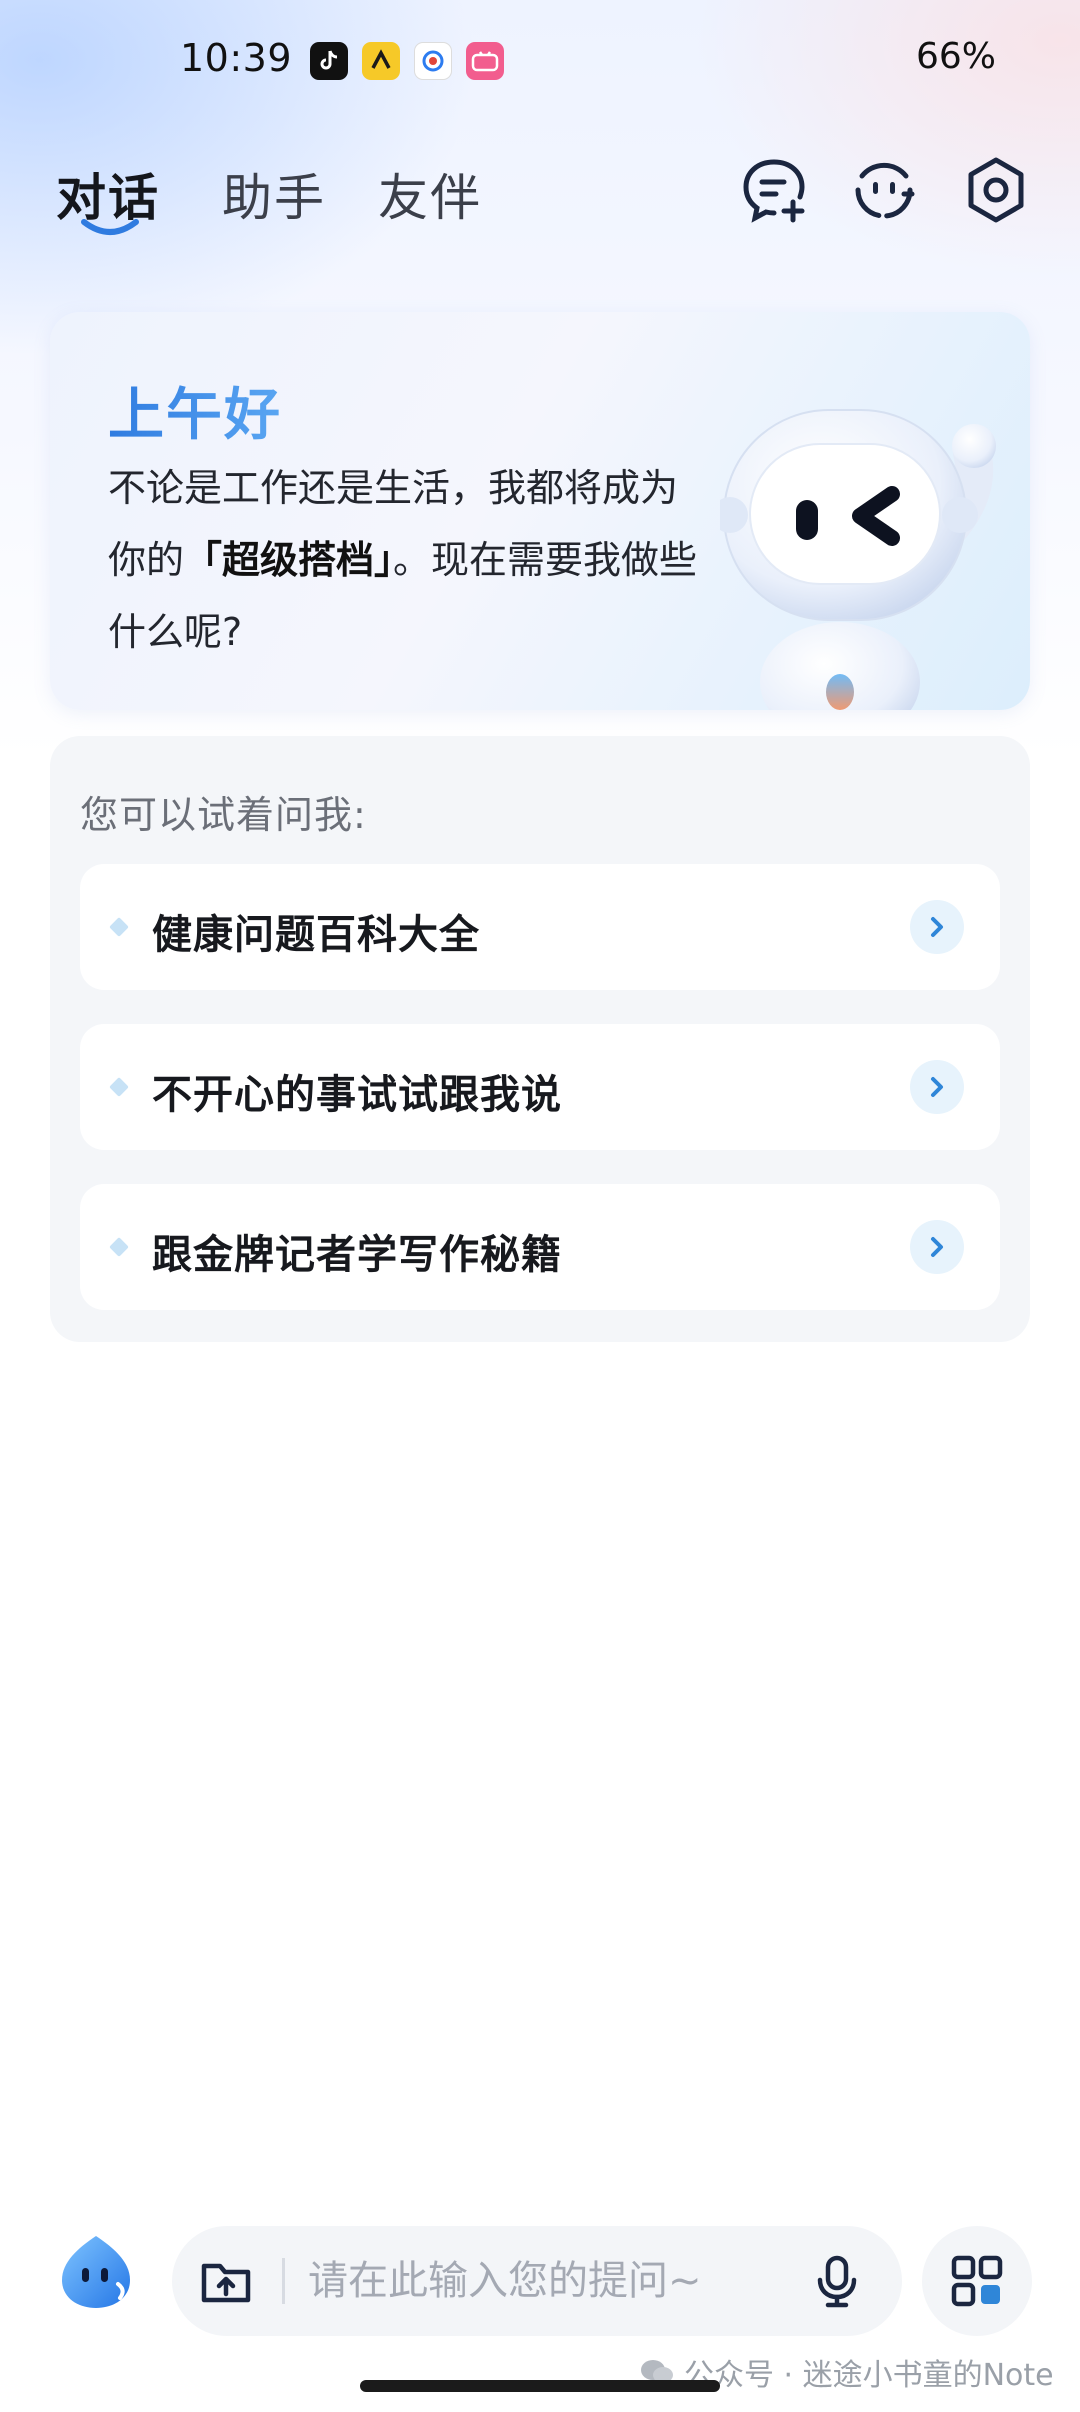 The image size is (1080, 2412). What do you see at coordinates (540, 2386) in the screenshot?
I see `home-indicator` at bounding box center [540, 2386].